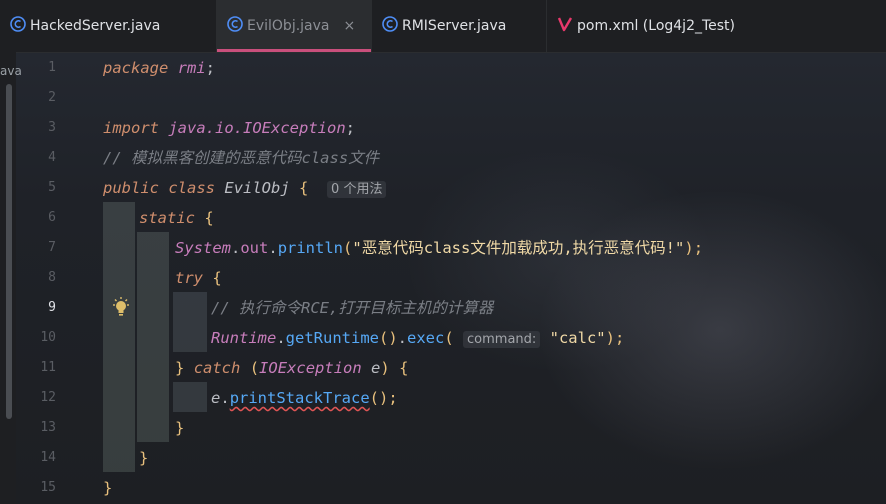  Describe the element at coordinates (176, 218) in the screenshot. I see `code-line-6: static {` at that location.